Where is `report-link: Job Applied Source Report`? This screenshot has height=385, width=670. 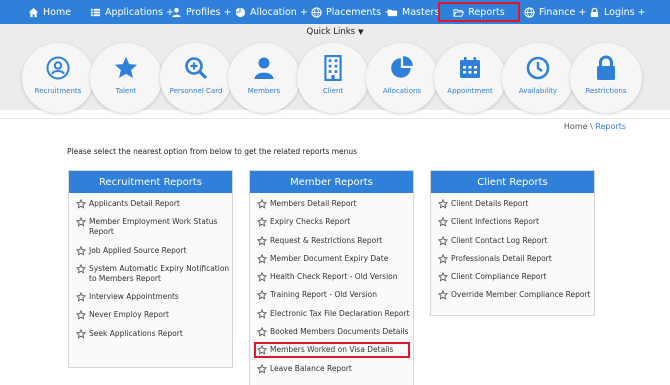
report-link: Job Applied Source Report is located at coordinates (154, 250).